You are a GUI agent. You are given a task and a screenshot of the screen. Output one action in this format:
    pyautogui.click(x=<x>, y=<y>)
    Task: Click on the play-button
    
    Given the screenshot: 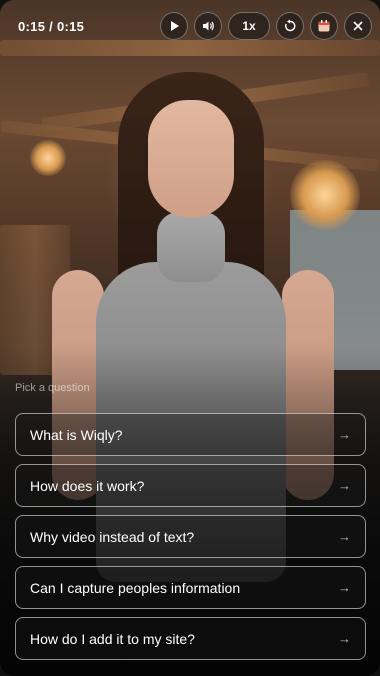 What is the action you would take?
    pyautogui.click(x=174, y=26)
    